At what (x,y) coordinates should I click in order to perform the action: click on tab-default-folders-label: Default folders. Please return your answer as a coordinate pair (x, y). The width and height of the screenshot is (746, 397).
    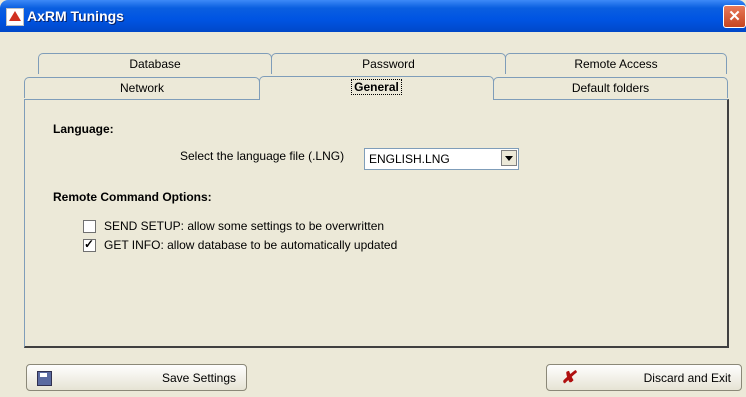
    Looking at the image, I should click on (610, 88).